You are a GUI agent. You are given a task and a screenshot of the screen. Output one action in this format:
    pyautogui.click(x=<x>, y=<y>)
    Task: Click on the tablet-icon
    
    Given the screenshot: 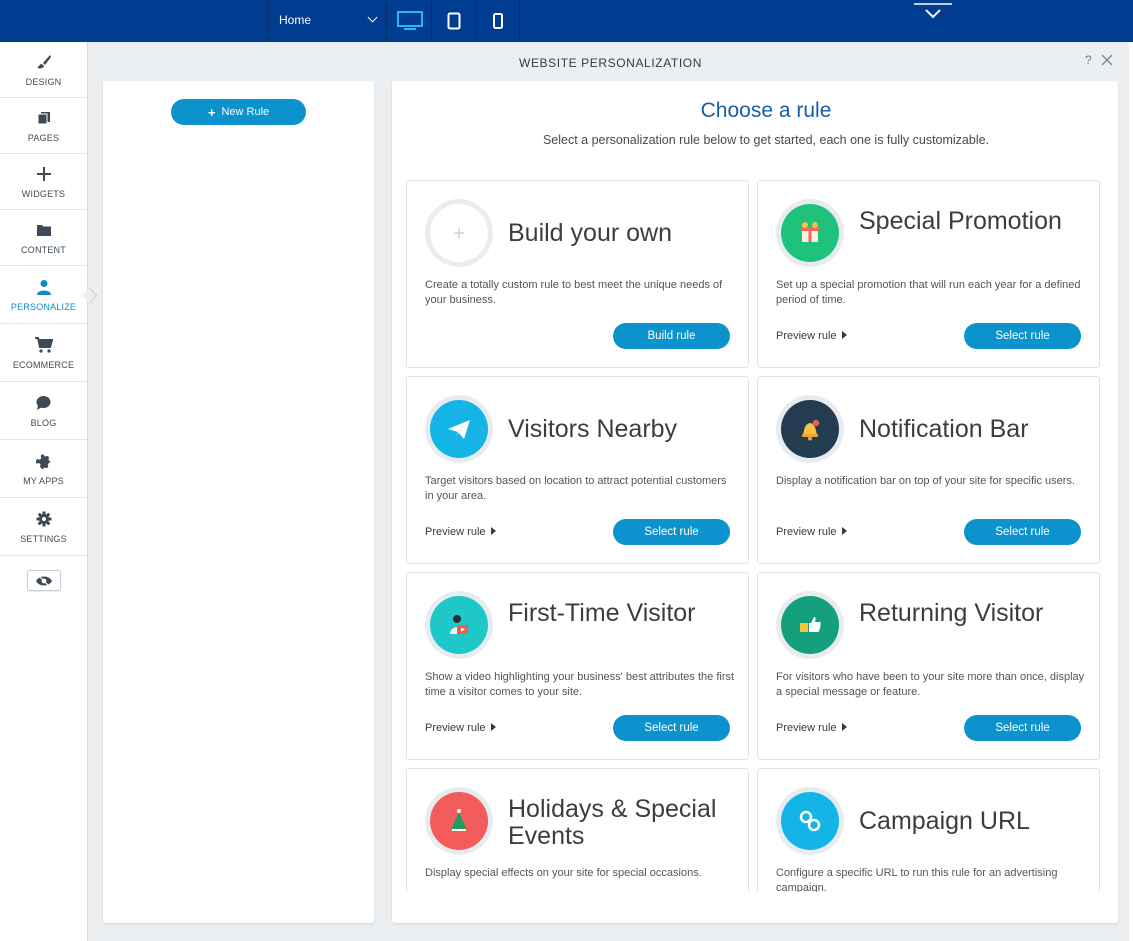 What is the action you would take?
    pyautogui.click(x=453, y=21)
    